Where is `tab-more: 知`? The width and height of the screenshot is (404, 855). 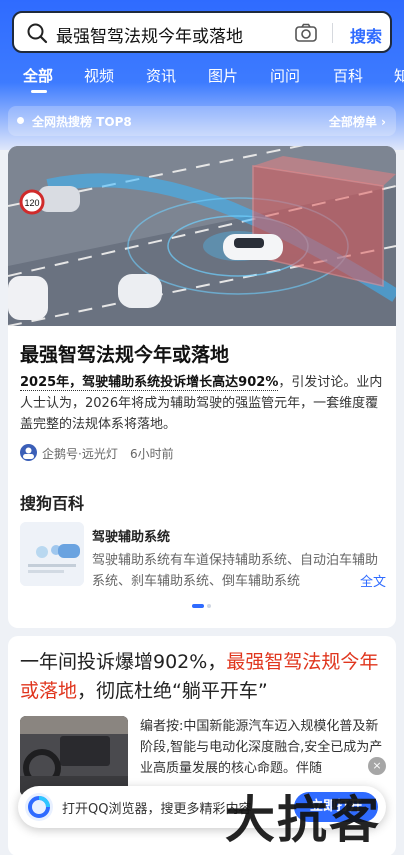 tab-more: 知 is located at coordinates (399, 75).